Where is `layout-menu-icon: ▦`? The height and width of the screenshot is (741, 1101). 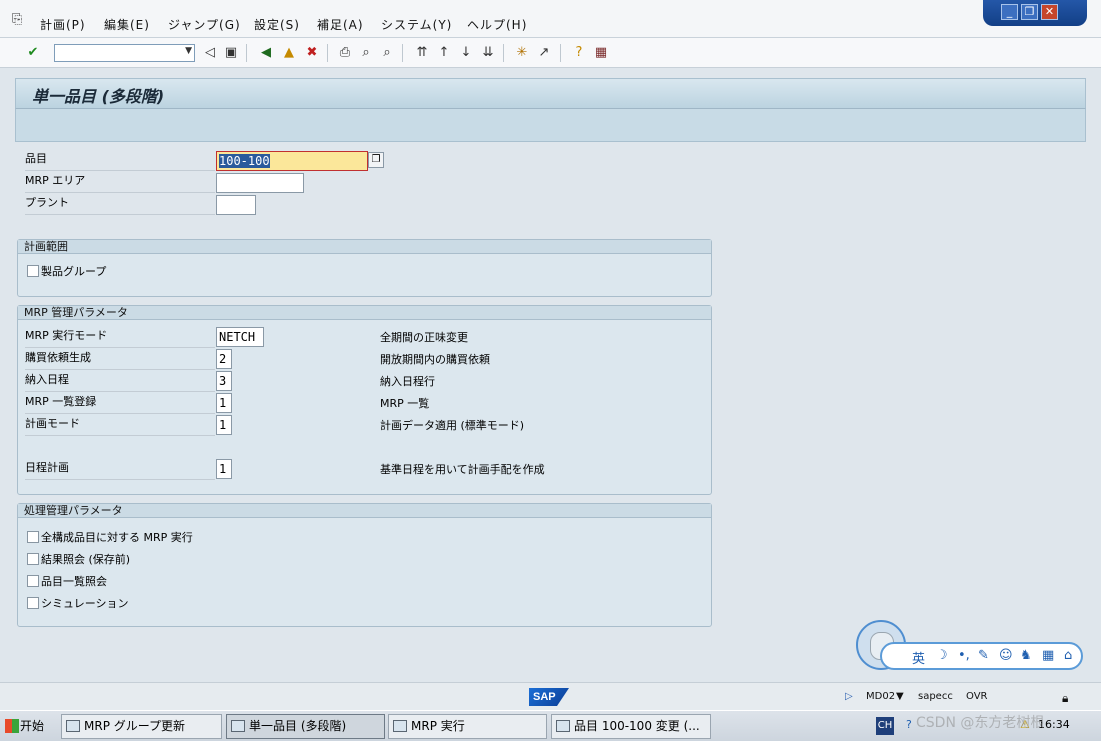
layout-menu-icon: ▦ is located at coordinates (601, 53).